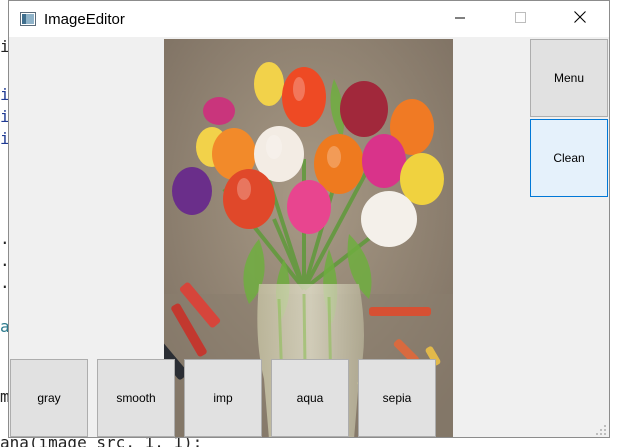 The image size is (618, 447). I want to click on minimize-button, so click(460, 19).